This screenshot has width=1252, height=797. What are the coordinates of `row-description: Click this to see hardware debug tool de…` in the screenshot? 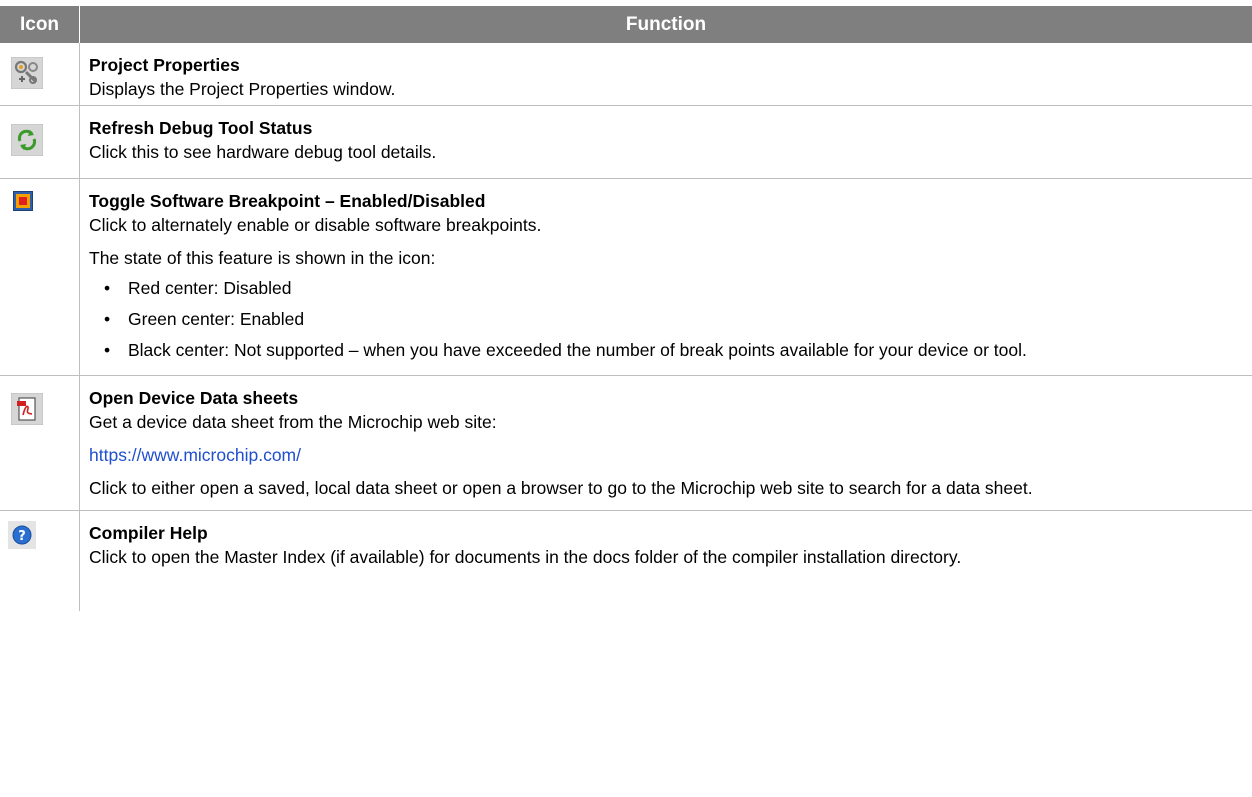 It's located at (263, 152).